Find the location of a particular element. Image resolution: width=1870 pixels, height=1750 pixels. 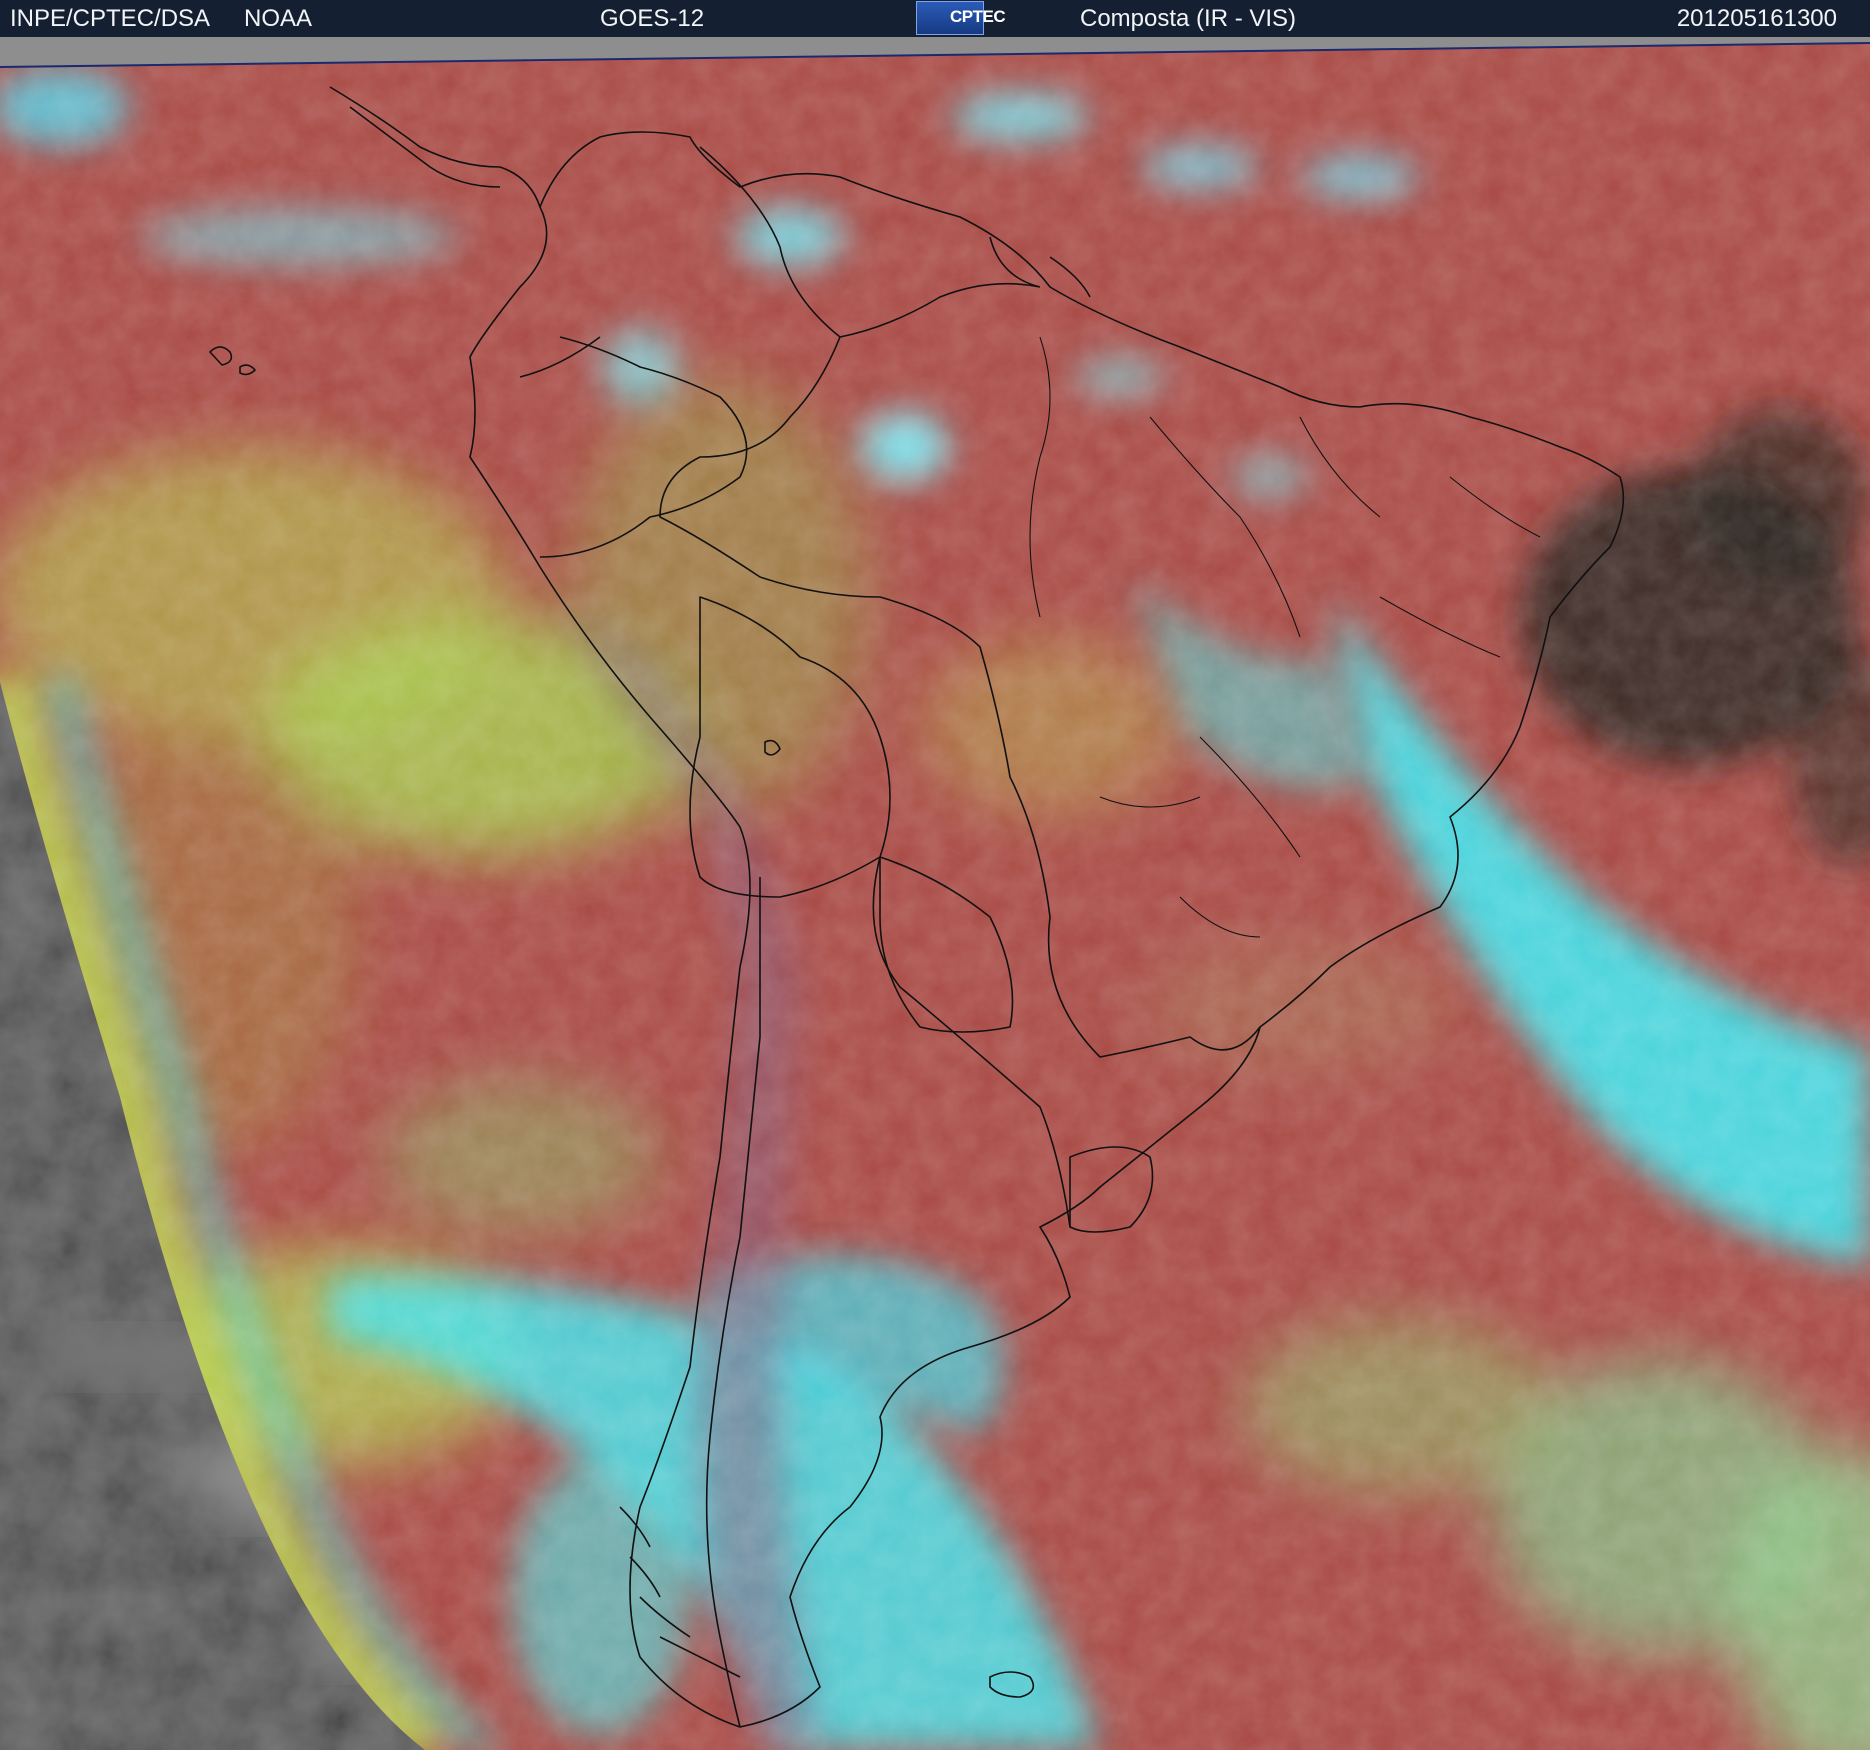

cptec-logo: CPTEC is located at coordinates (961, 18).